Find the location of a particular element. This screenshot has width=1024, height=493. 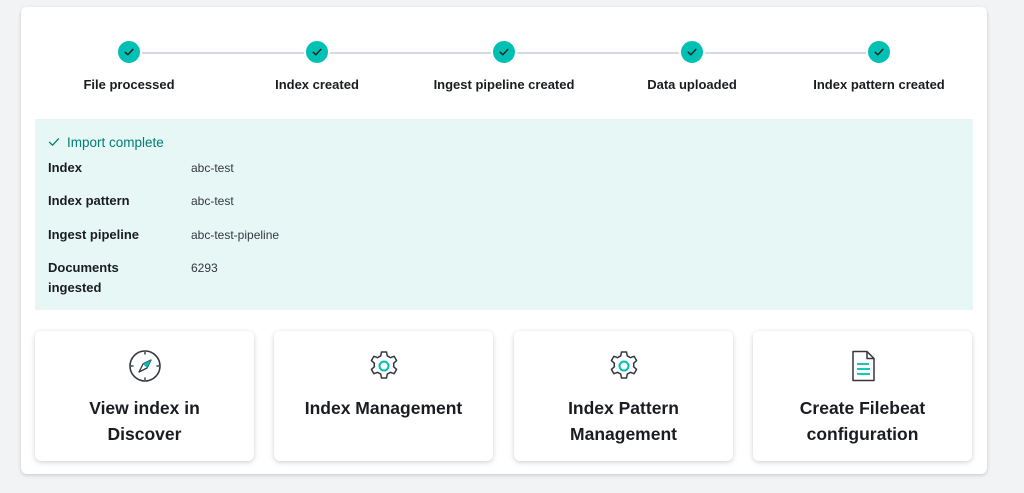

index-management-card: Index Management is located at coordinates (383, 396).